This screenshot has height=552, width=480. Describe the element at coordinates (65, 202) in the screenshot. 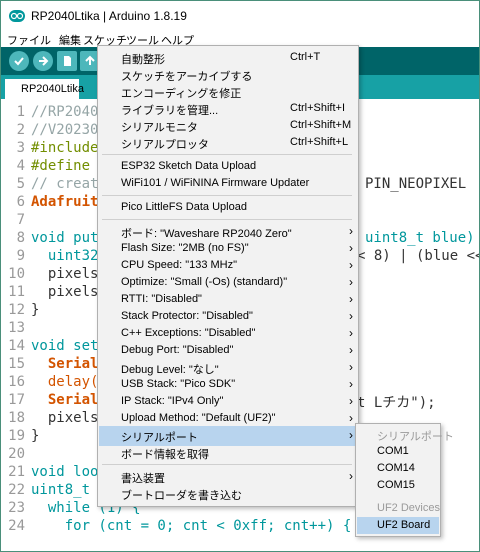

I see `code-line: Adafruit` at that location.